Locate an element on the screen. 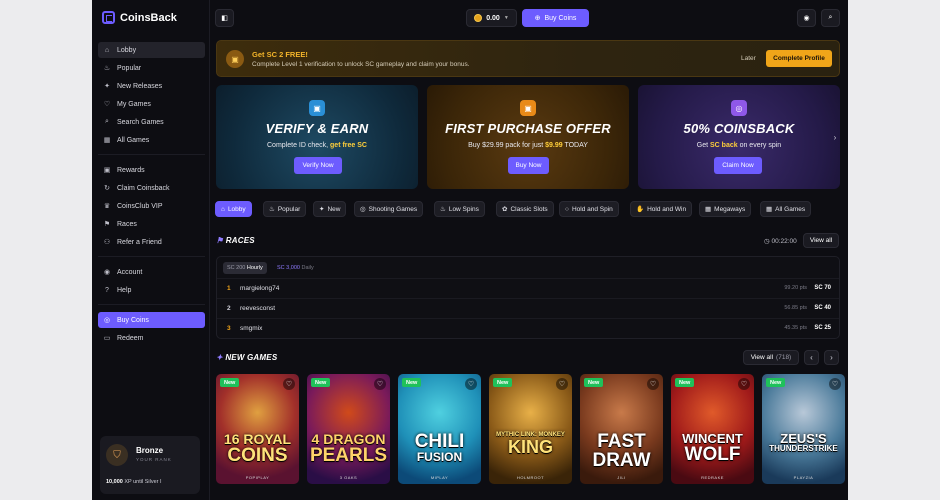  game-provider: MIPLAY is located at coordinates (439, 477).